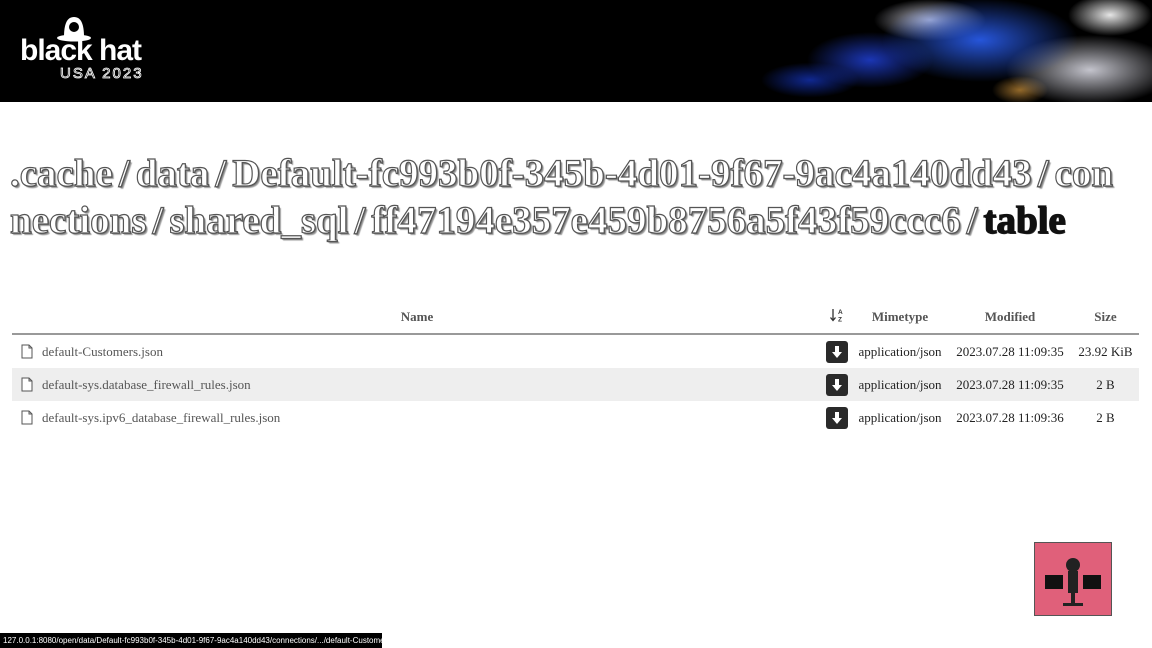  Describe the element at coordinates (102, 352) in the screenshot. I see `file-link: default-Customers.json` at that location.